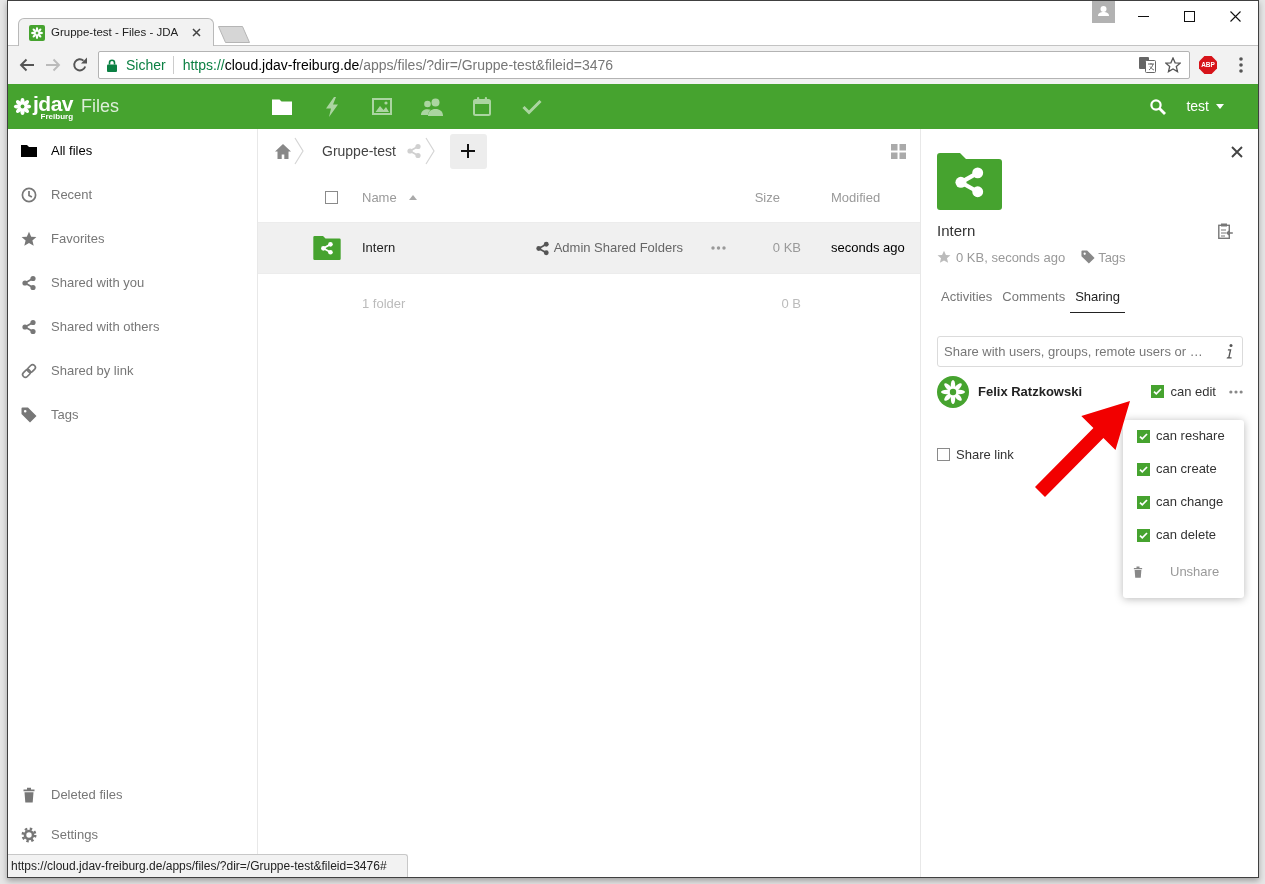  I want to click on tab-close-icon, so click(196, 32).